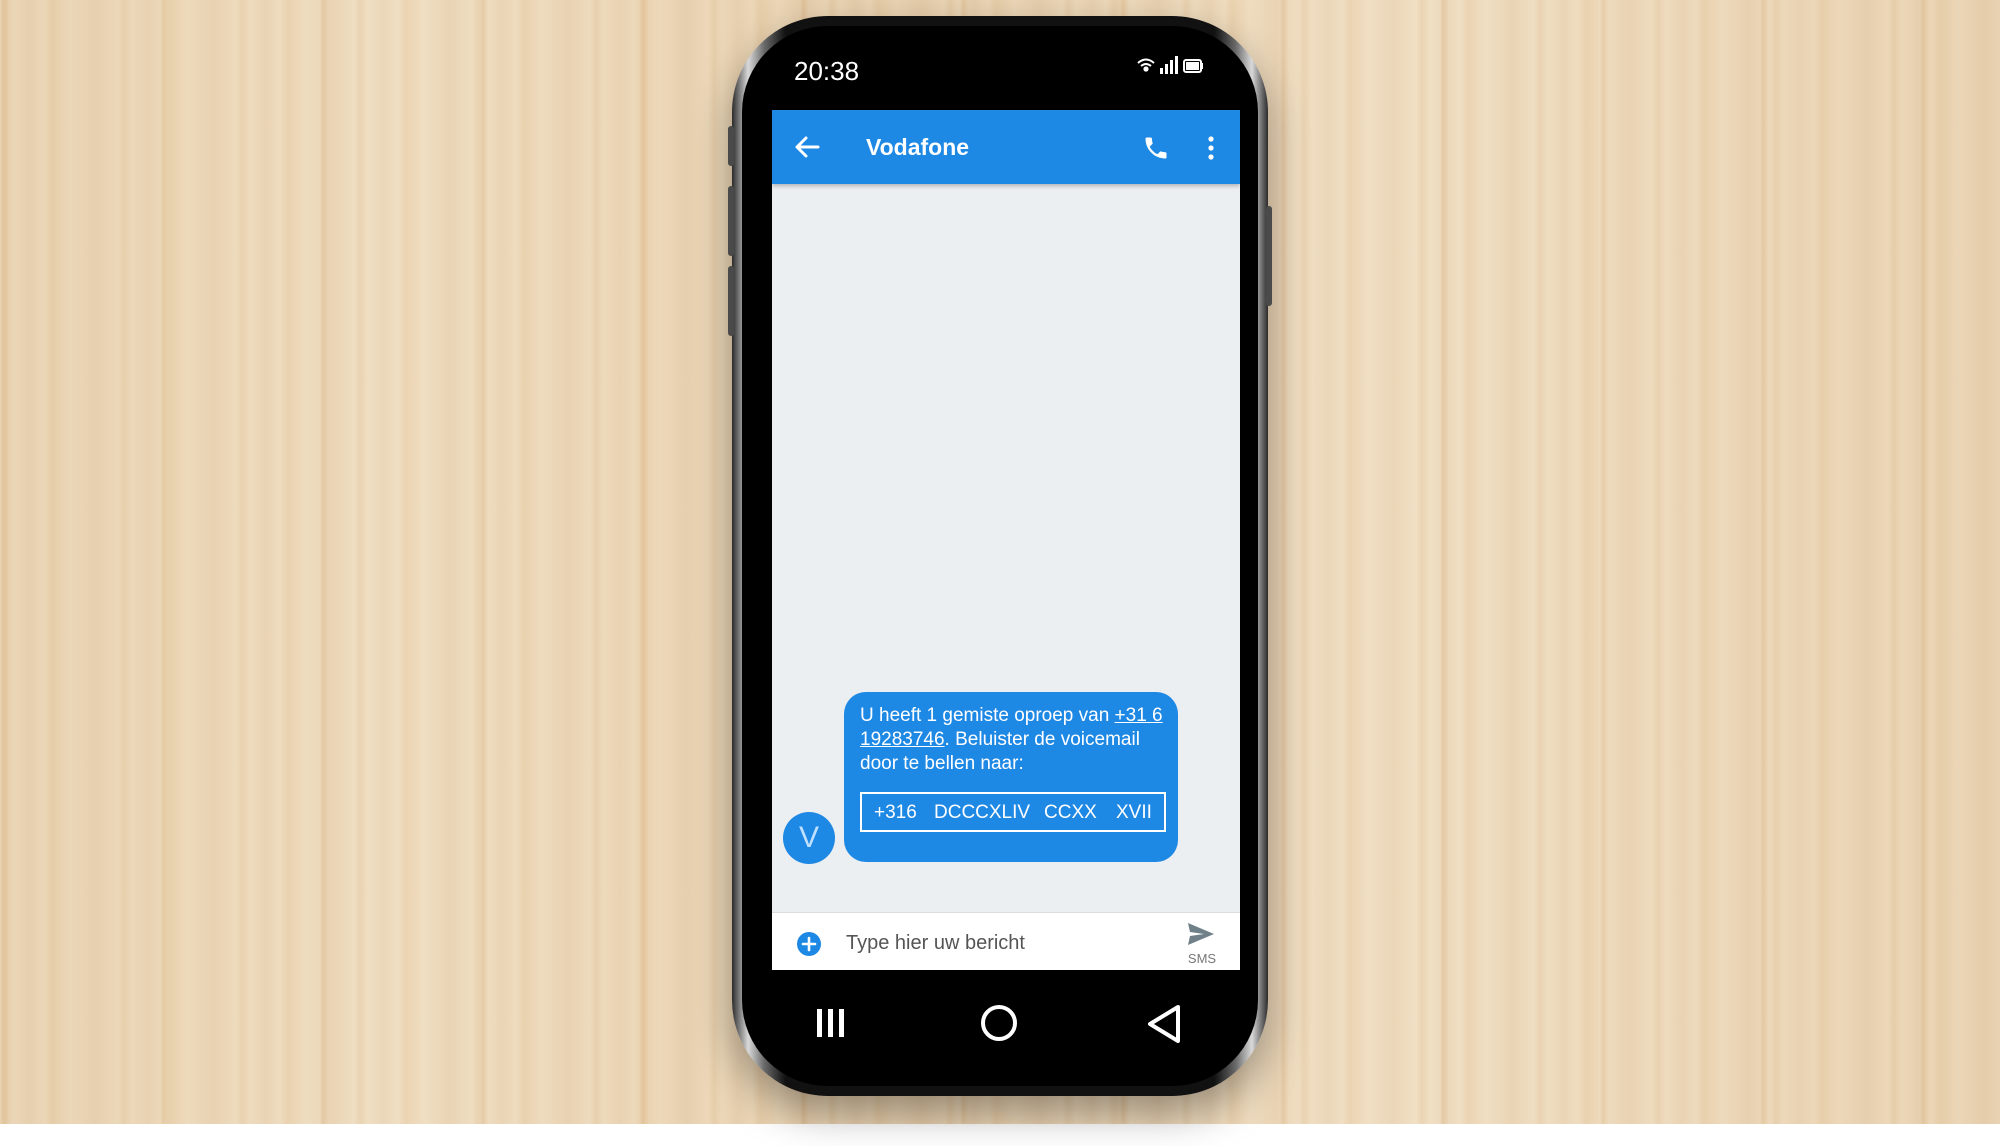 The width and height of the screenshot is (2000, 1146). What do you see at coordinates (807, 147) in the screenshot?
I see `back-arrow-icon` at bounding box center [807, 147].